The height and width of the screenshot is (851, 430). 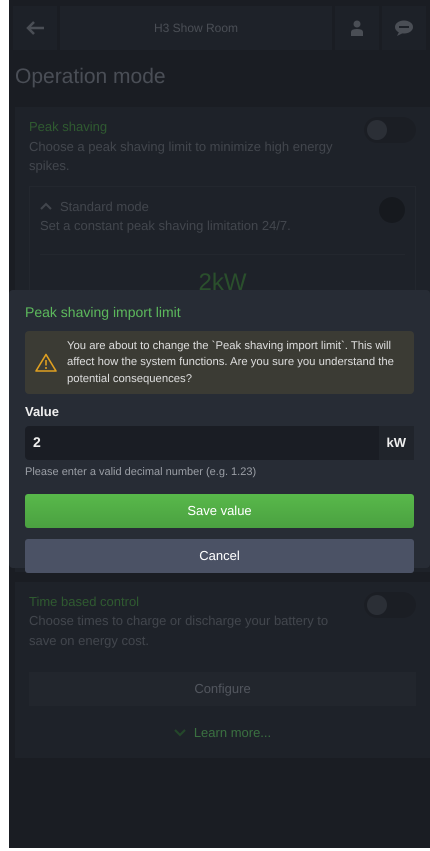 What do you see at coordinates (103, 312) in the screenshot?
I see `dialog-title: Peak shaving import limit` at bounding box center [103, 312].